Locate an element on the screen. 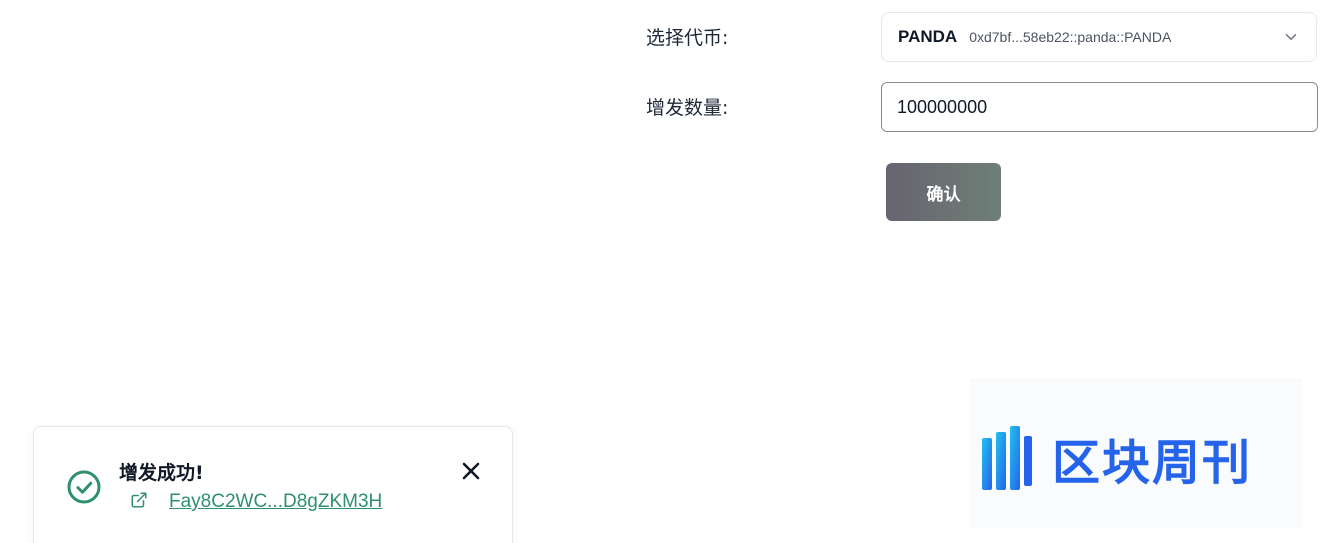 This screenshot has width=1322, height=543. token-select: PANDA 0xd7bf...58eb22::panda::PANDA is located at coordinates (1099, 37).